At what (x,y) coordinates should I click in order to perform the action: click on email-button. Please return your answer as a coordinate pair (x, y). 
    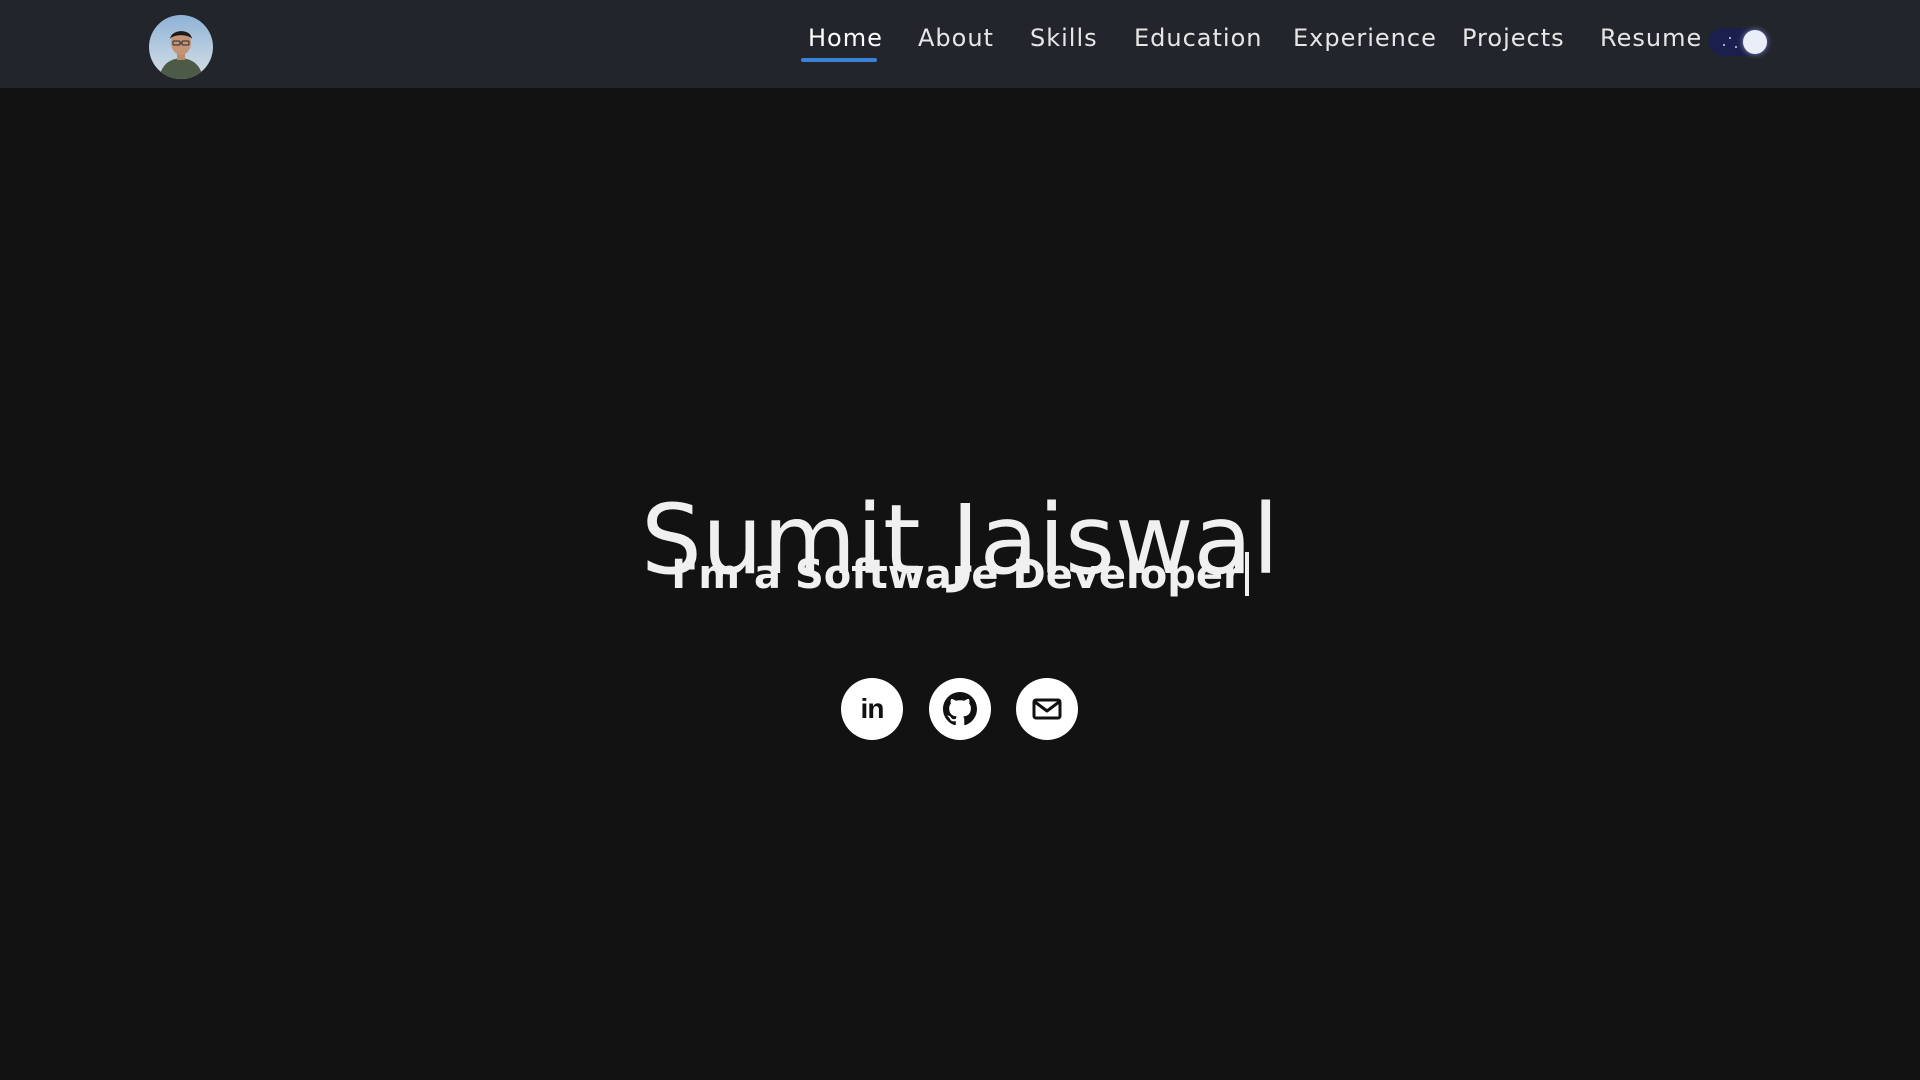
    Looking at the image, I should click on (1047, 709).